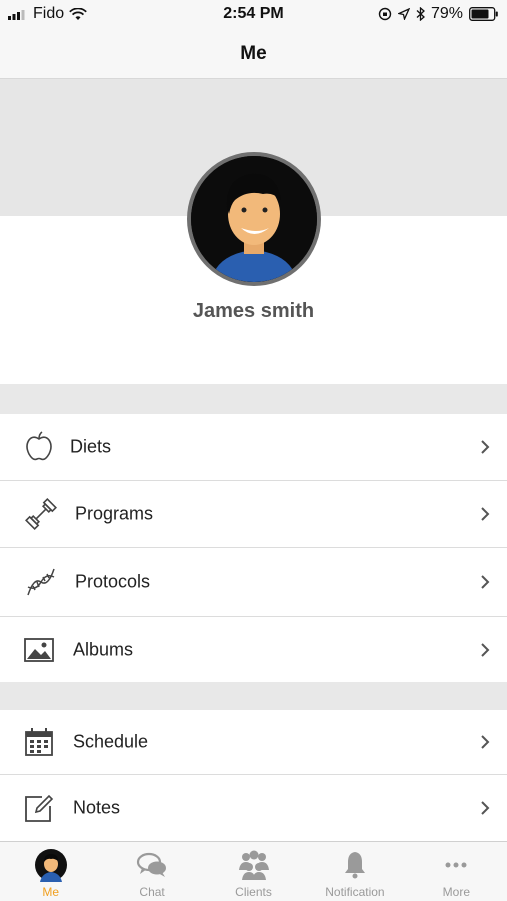 Image resolution: width=507 pixels, height=901 pixels. I want to click on menu-item-diets: Diets, so click(253, 447).